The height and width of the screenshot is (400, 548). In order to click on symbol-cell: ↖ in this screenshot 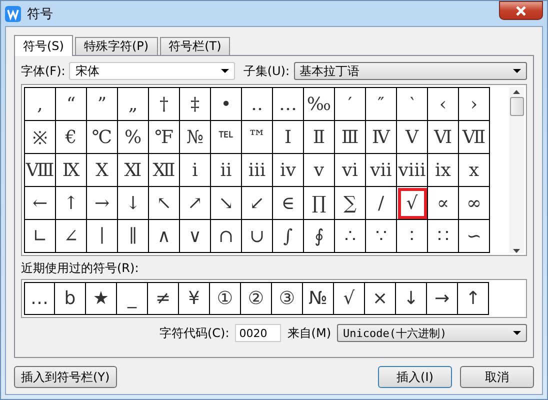, I will do `click(164, 203)`.